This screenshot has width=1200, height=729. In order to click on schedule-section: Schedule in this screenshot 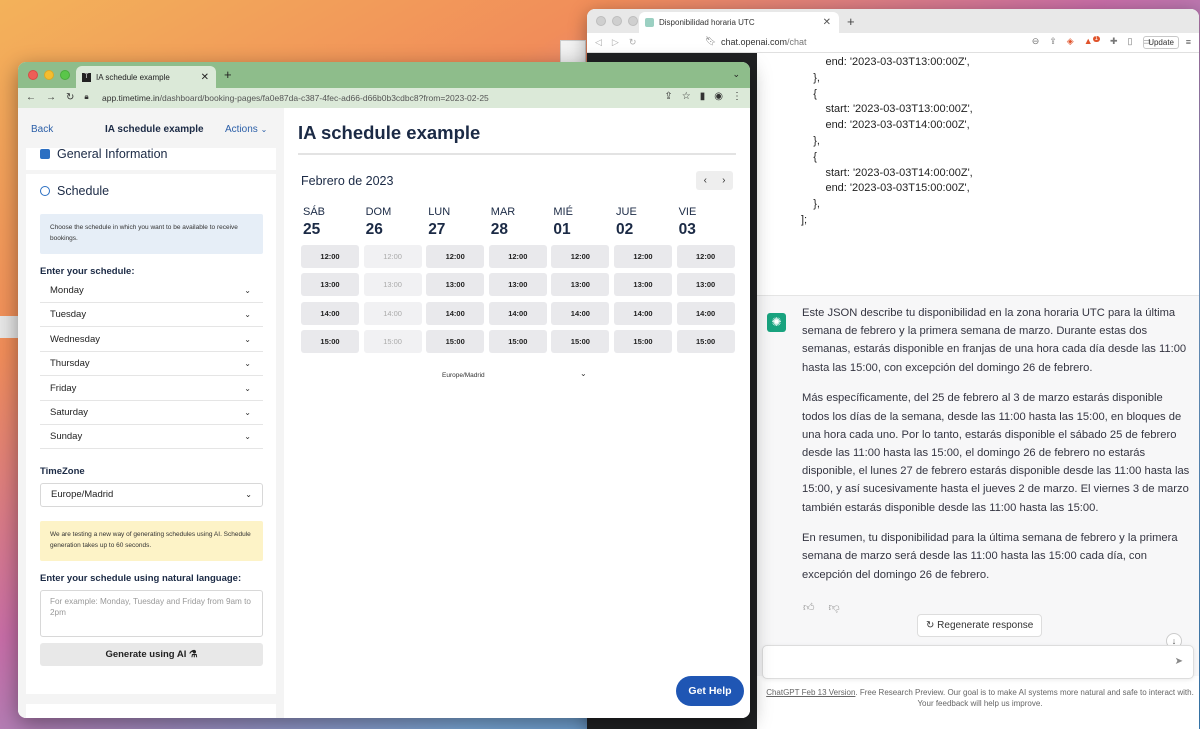, I will do `click(74, 191)`.